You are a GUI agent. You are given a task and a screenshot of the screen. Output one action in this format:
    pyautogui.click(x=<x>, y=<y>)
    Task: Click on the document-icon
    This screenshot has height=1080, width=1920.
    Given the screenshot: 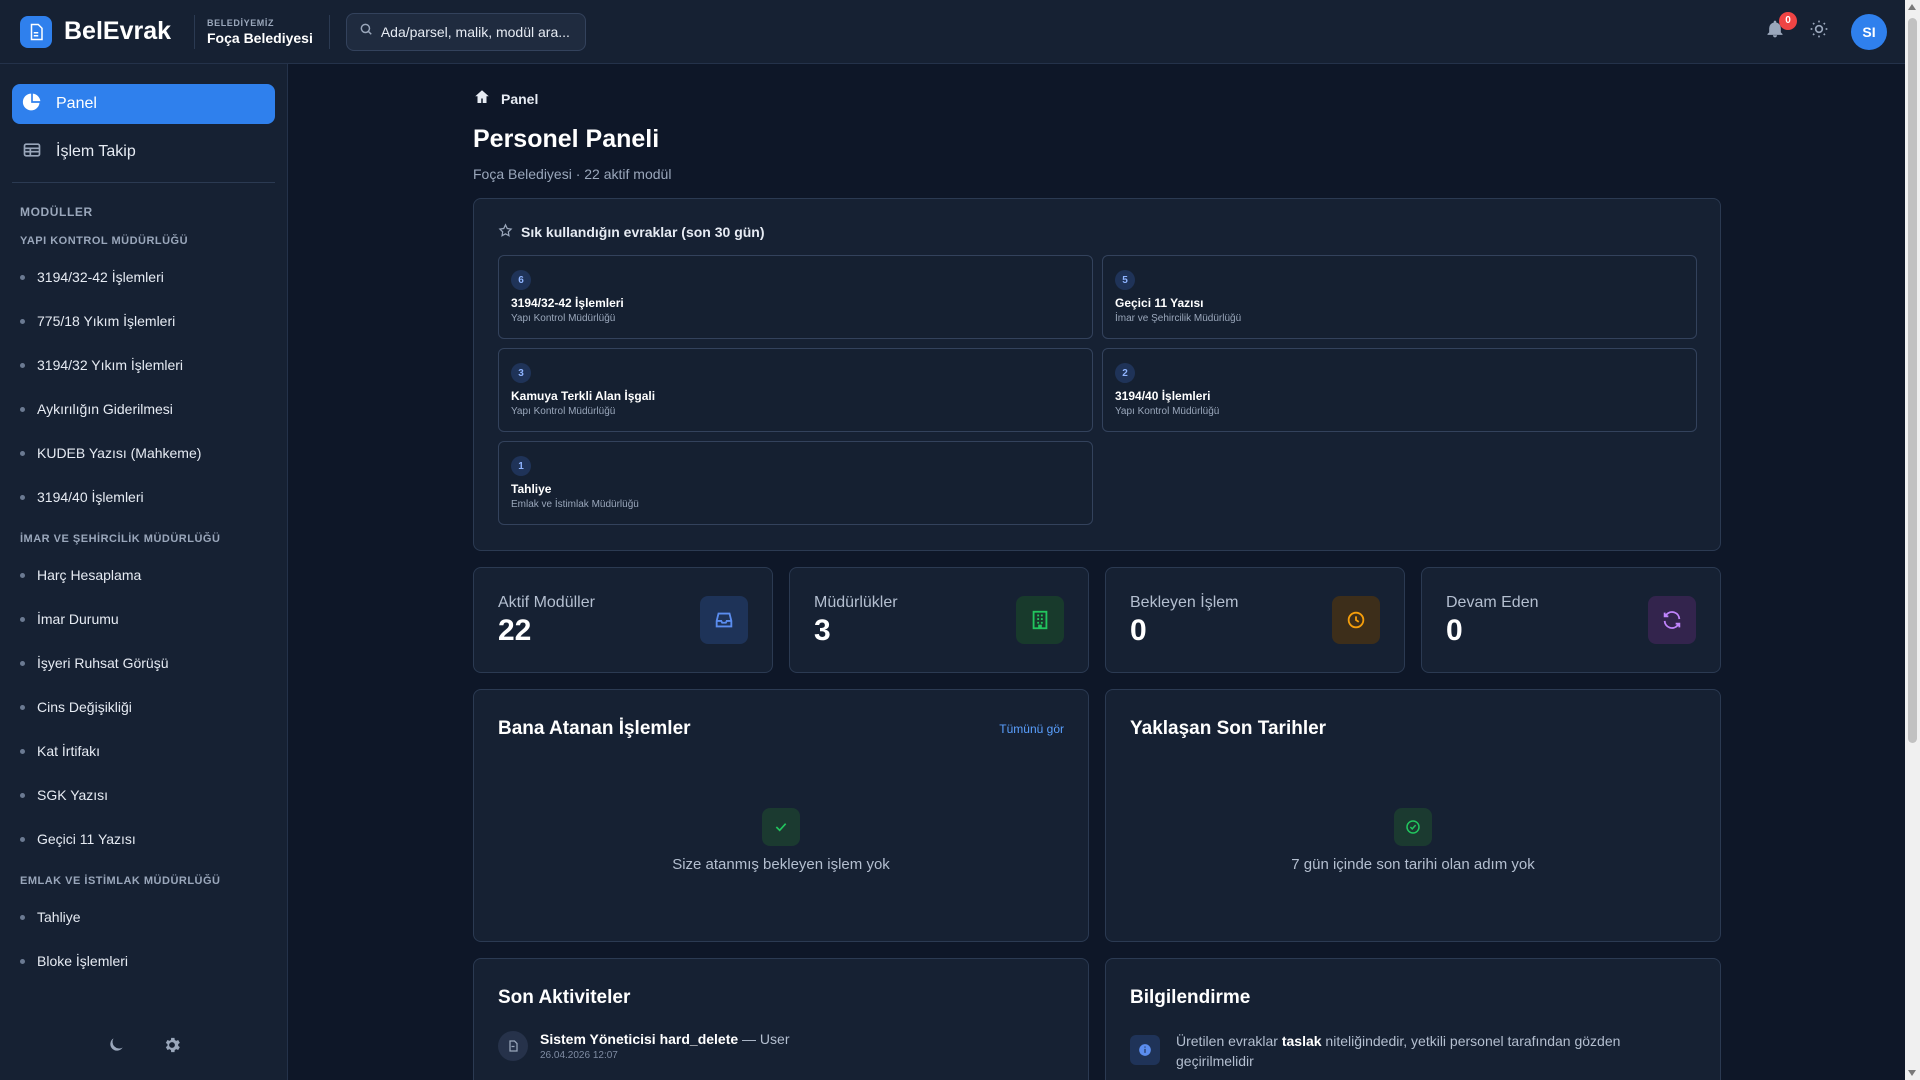 What is the action you would take?
    pyautogui.click(x=36, y=31)
    